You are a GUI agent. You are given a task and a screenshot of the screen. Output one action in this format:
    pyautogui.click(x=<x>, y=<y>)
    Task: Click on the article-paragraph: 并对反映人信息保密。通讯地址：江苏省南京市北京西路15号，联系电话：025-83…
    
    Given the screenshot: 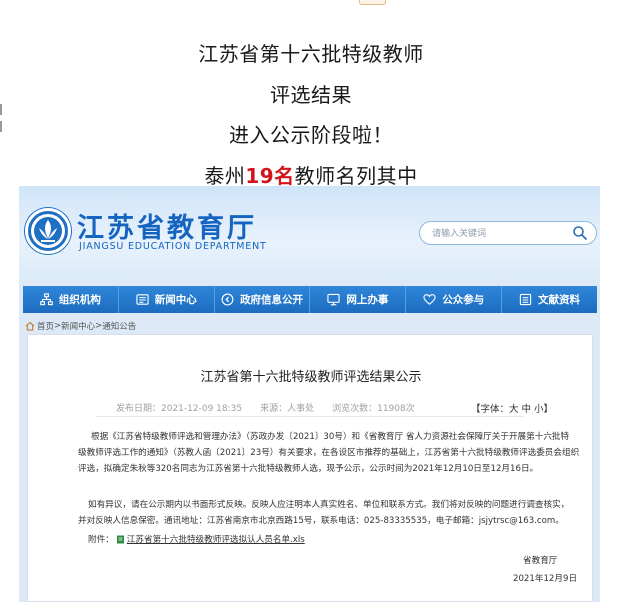 What is the action you would take?
    pyautogui.click(x=321, y=521)
    